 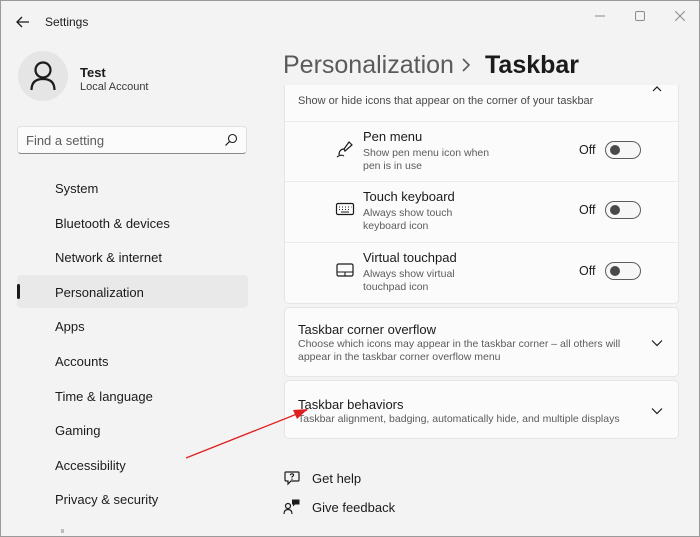 What do you see at coordinates (351, 404) in the screenshot?
I see `card-title: Taskbar behaviors` at bounding box center [351, 404].